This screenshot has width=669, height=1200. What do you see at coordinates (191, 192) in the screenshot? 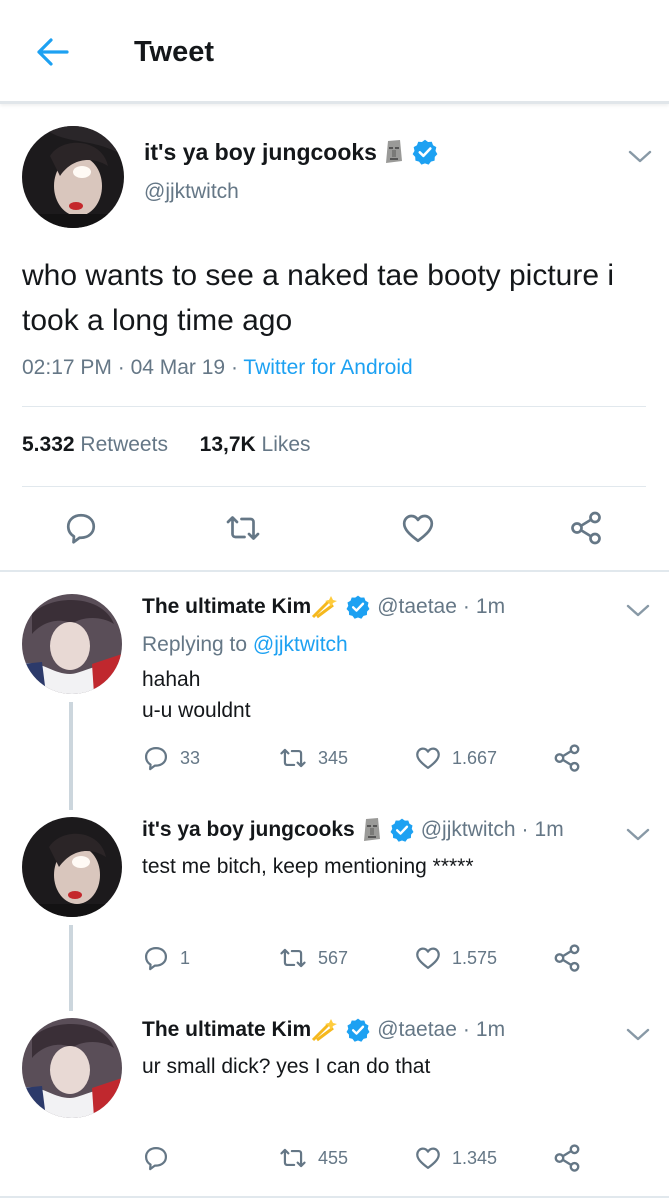
I see `author-handle: @jjktwitch` at bounding box center [191, 192].